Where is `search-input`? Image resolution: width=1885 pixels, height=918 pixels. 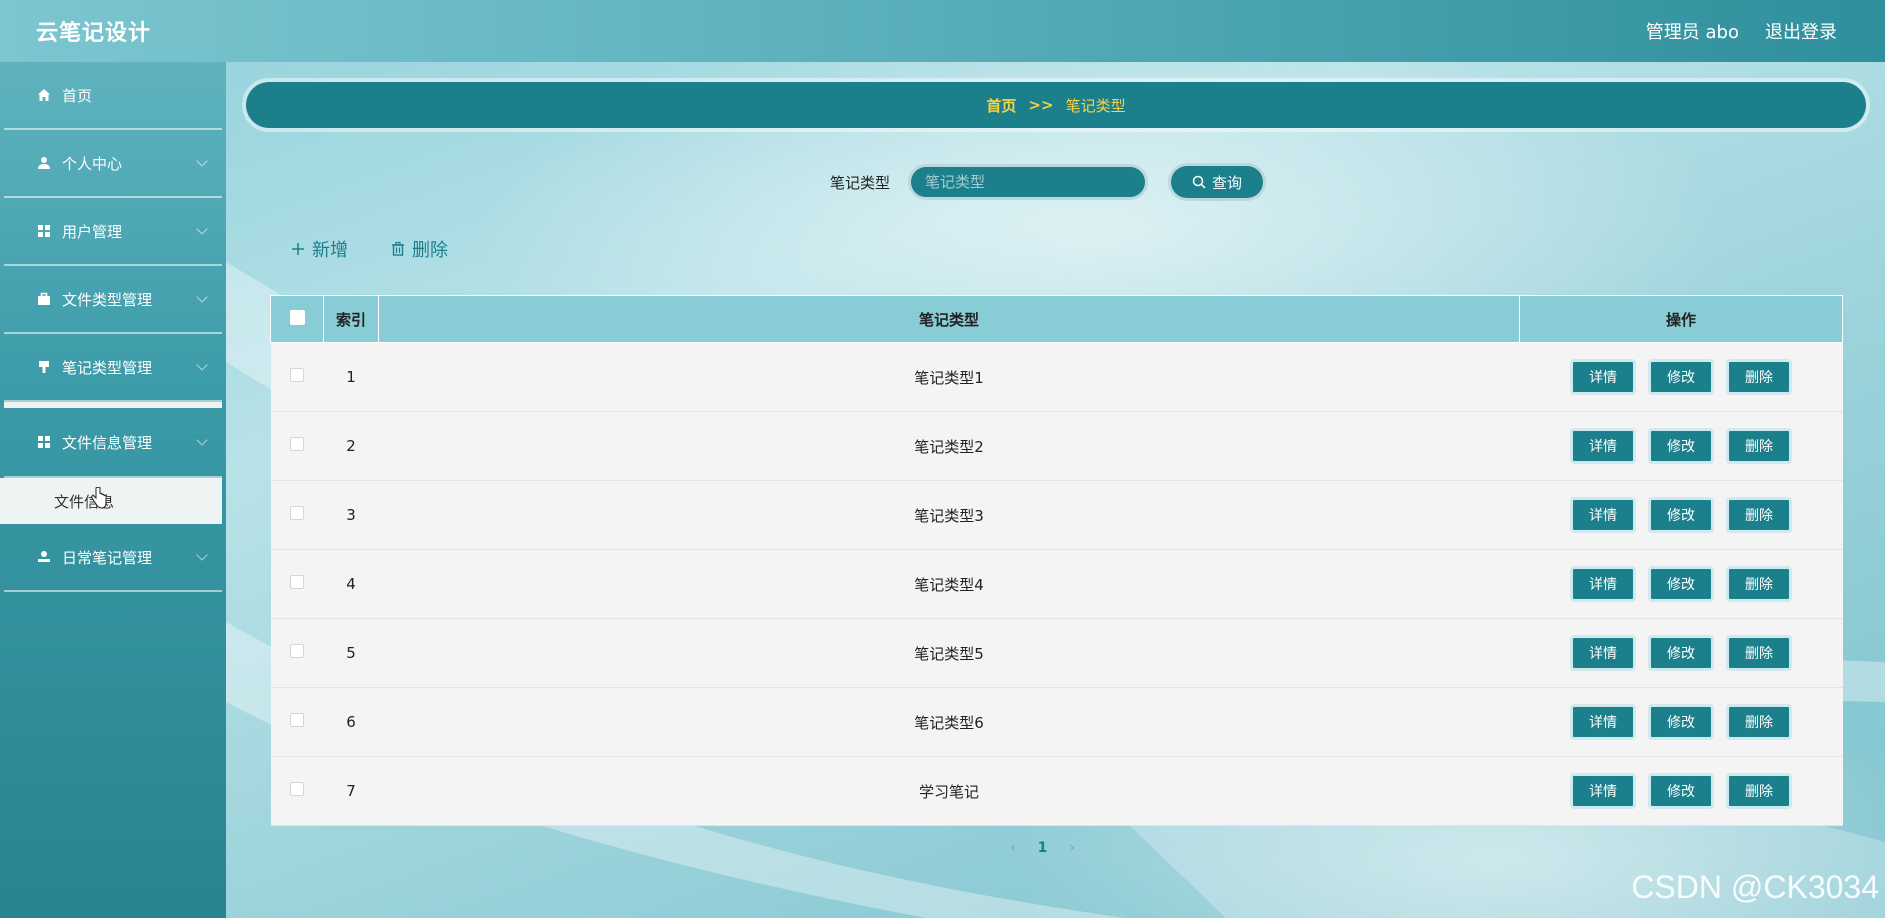
search-input is located at coordinates (1028, 182).